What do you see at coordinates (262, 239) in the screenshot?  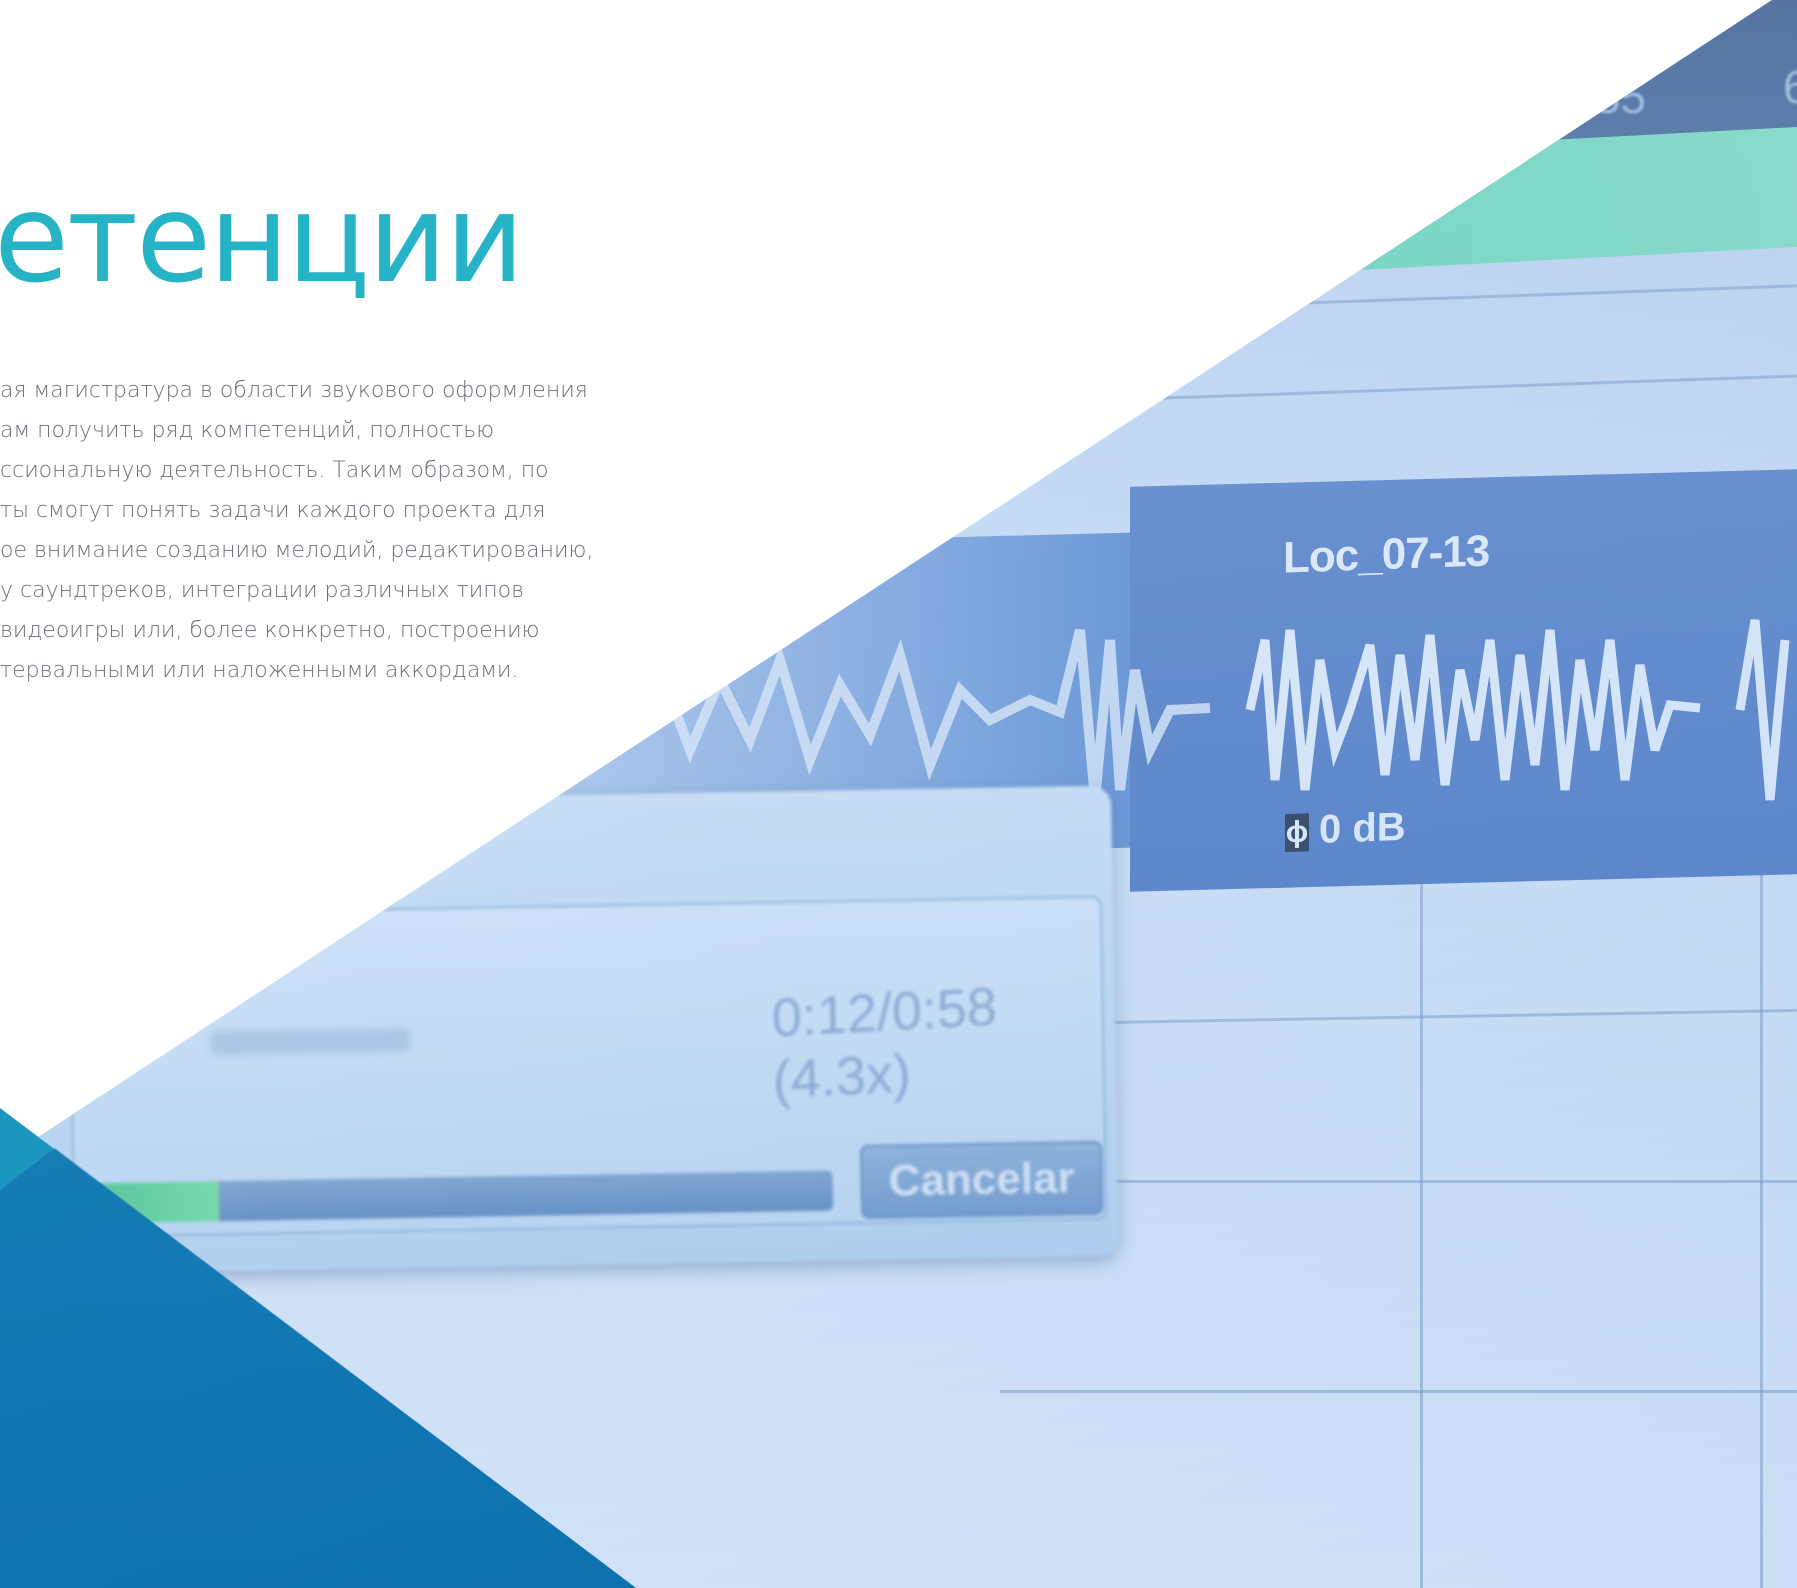 I see `section-title: етенции` at bounding box center [262, 239].